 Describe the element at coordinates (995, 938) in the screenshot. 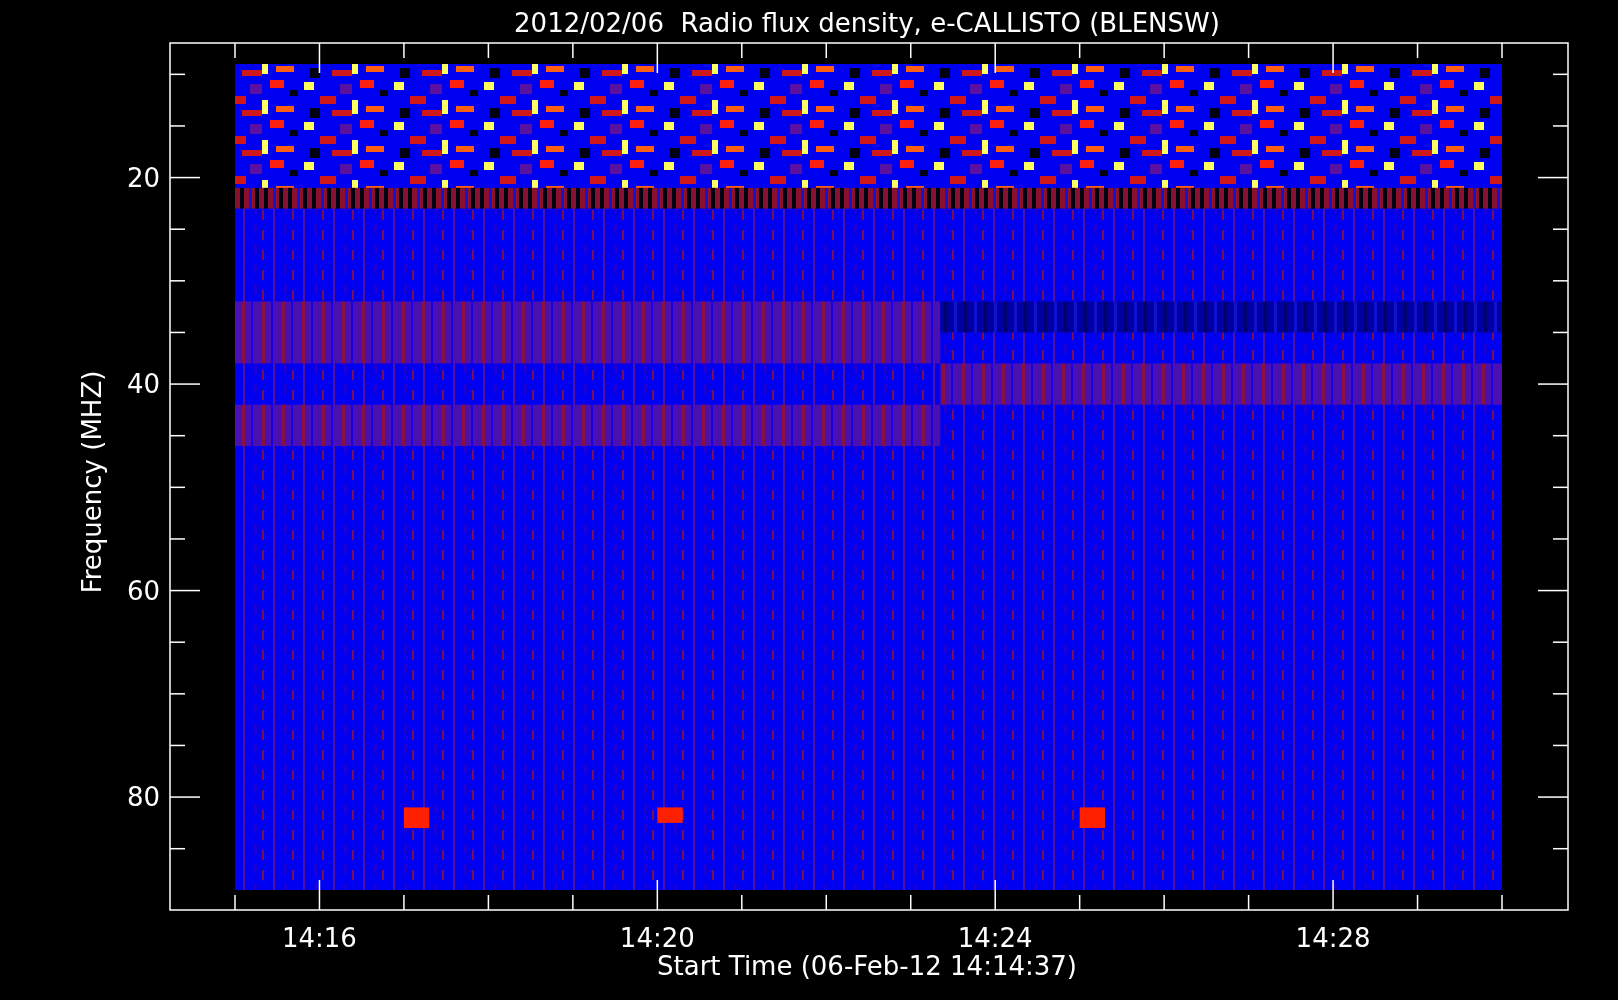

I see `x-tick-label: 14:24` at that location.